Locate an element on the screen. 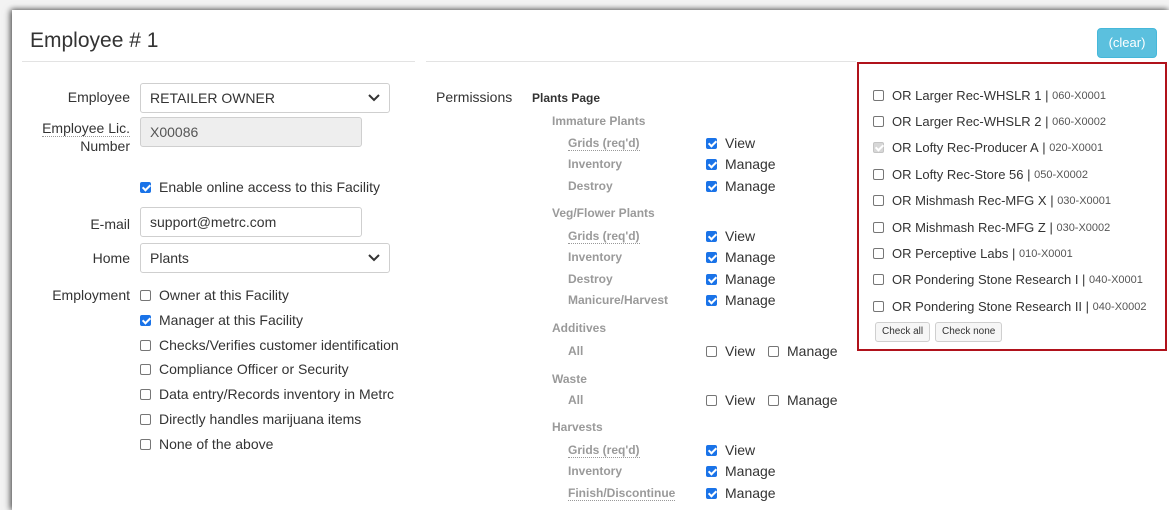  employment-label: Employment is located at coordinates (91, 295).